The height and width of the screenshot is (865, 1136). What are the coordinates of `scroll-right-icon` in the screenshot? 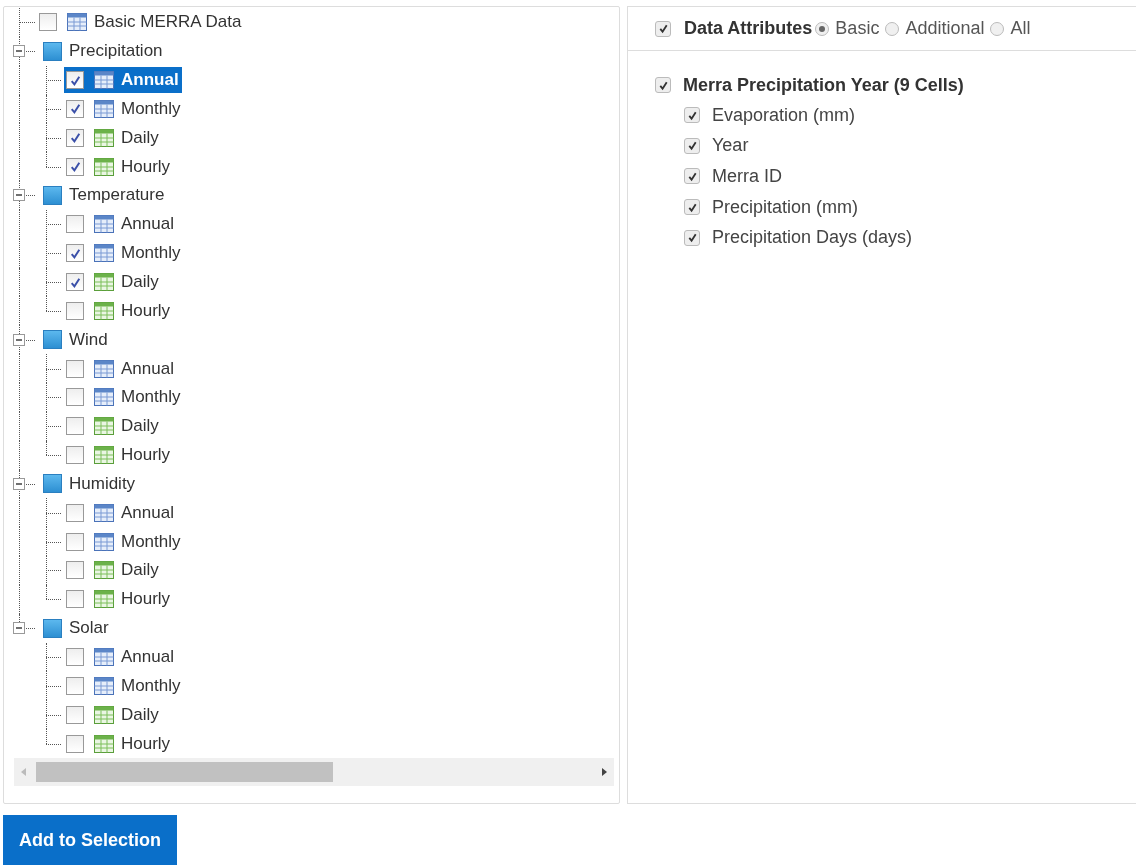 It's located at (604, 772).